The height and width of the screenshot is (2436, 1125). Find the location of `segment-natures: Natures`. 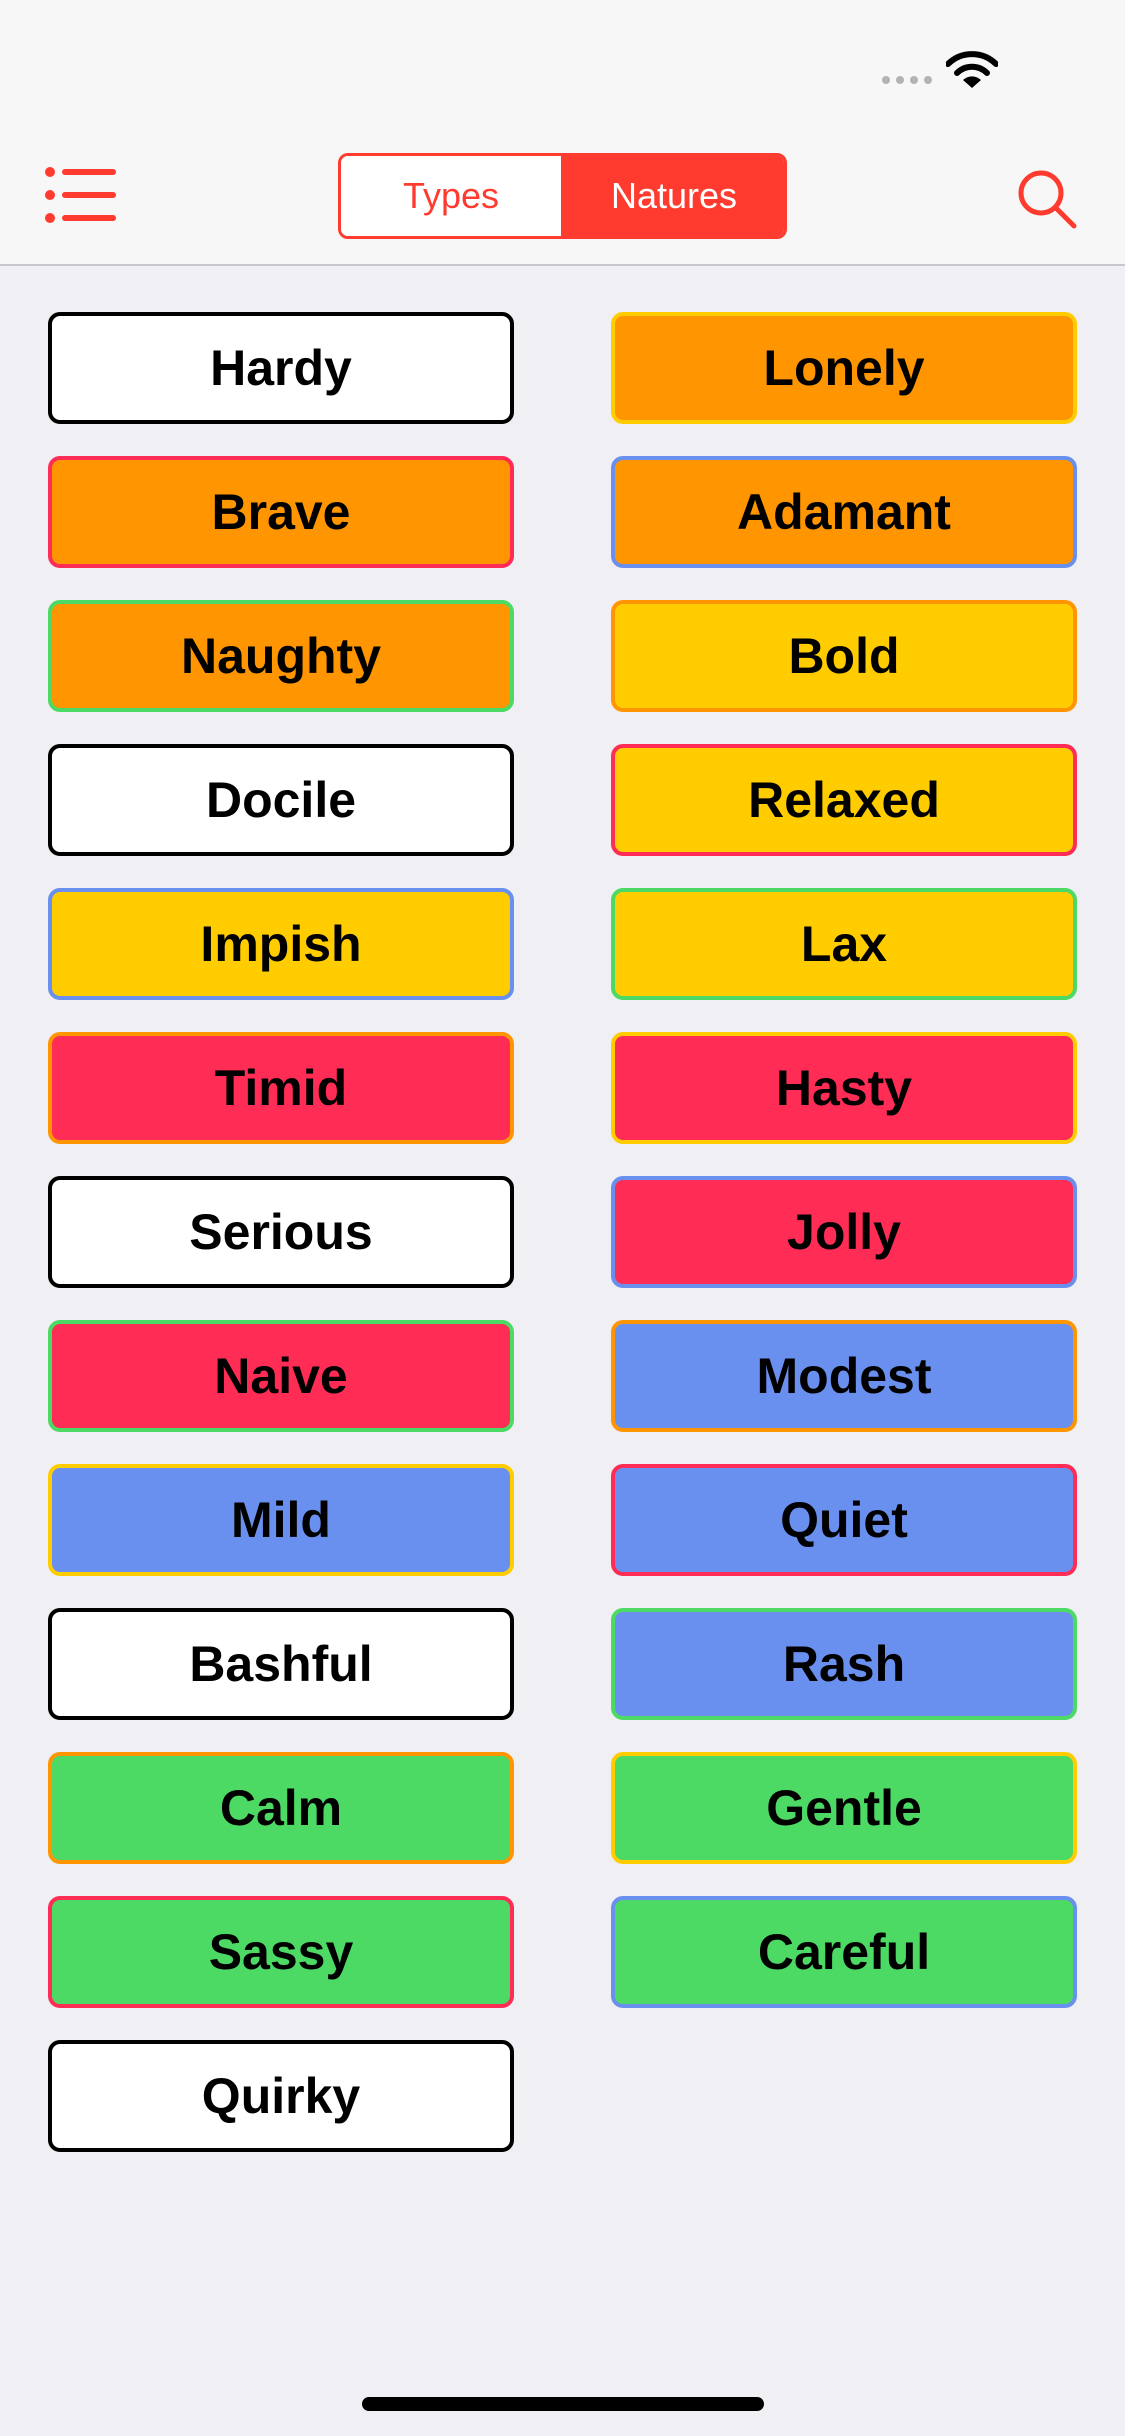

segment-natures: Natures is located at coordinates (672, 196).